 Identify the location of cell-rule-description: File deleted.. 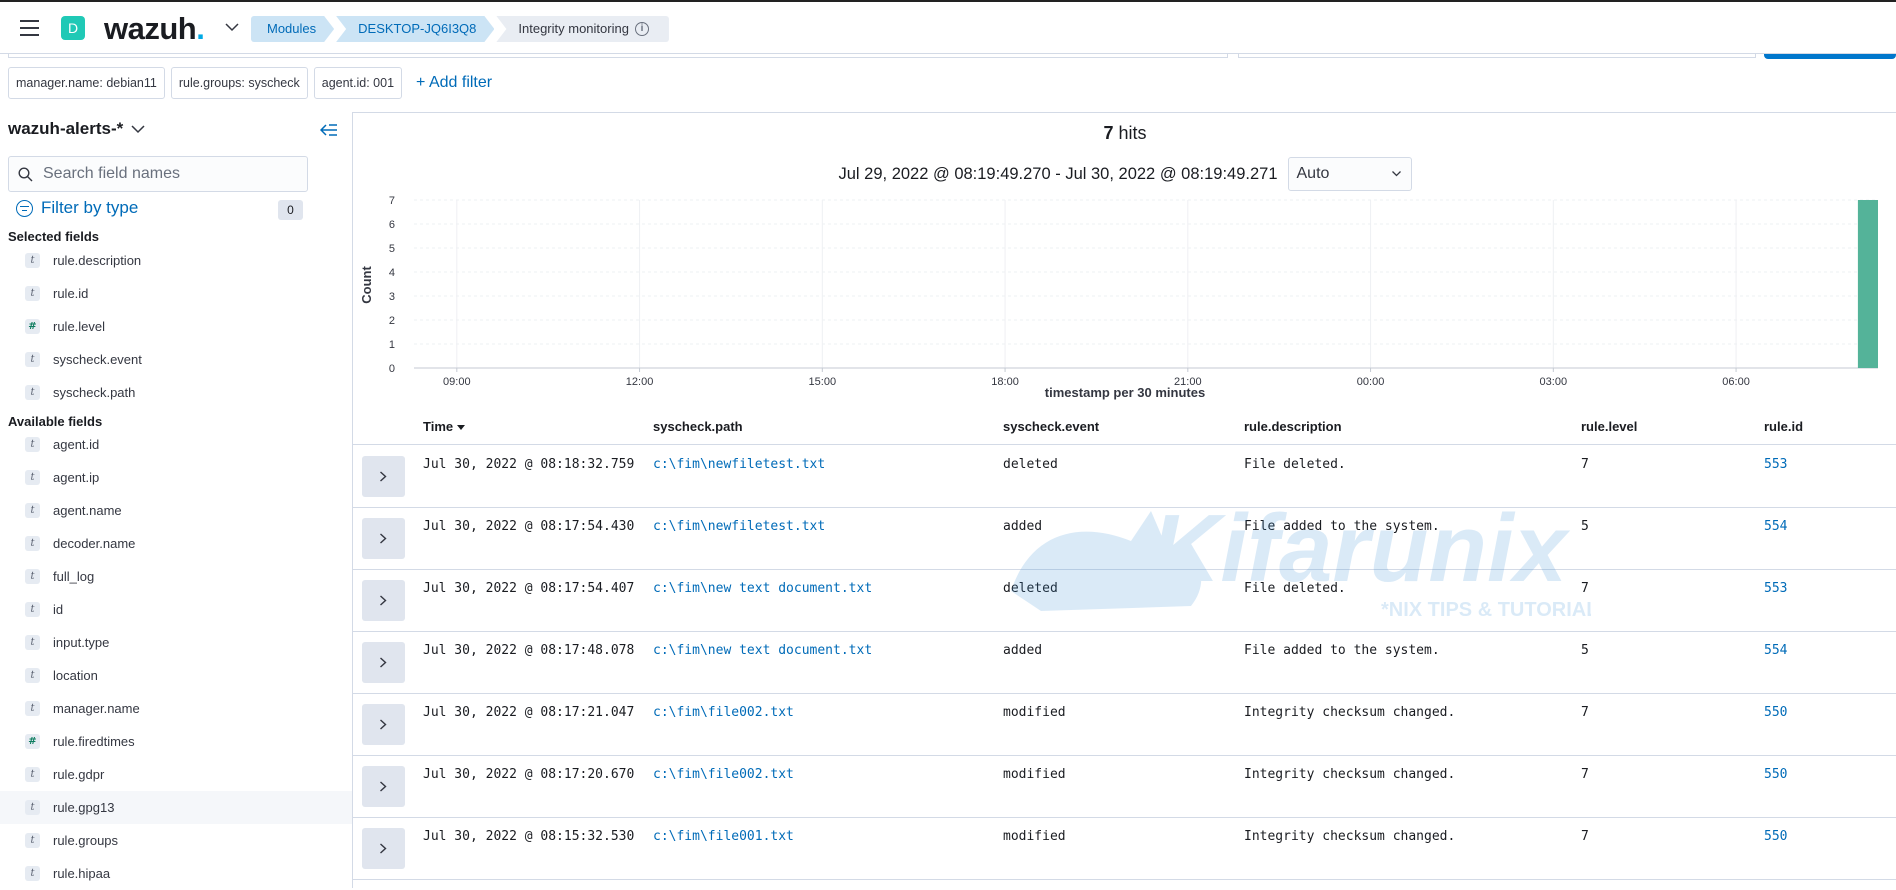
(1295, 588).